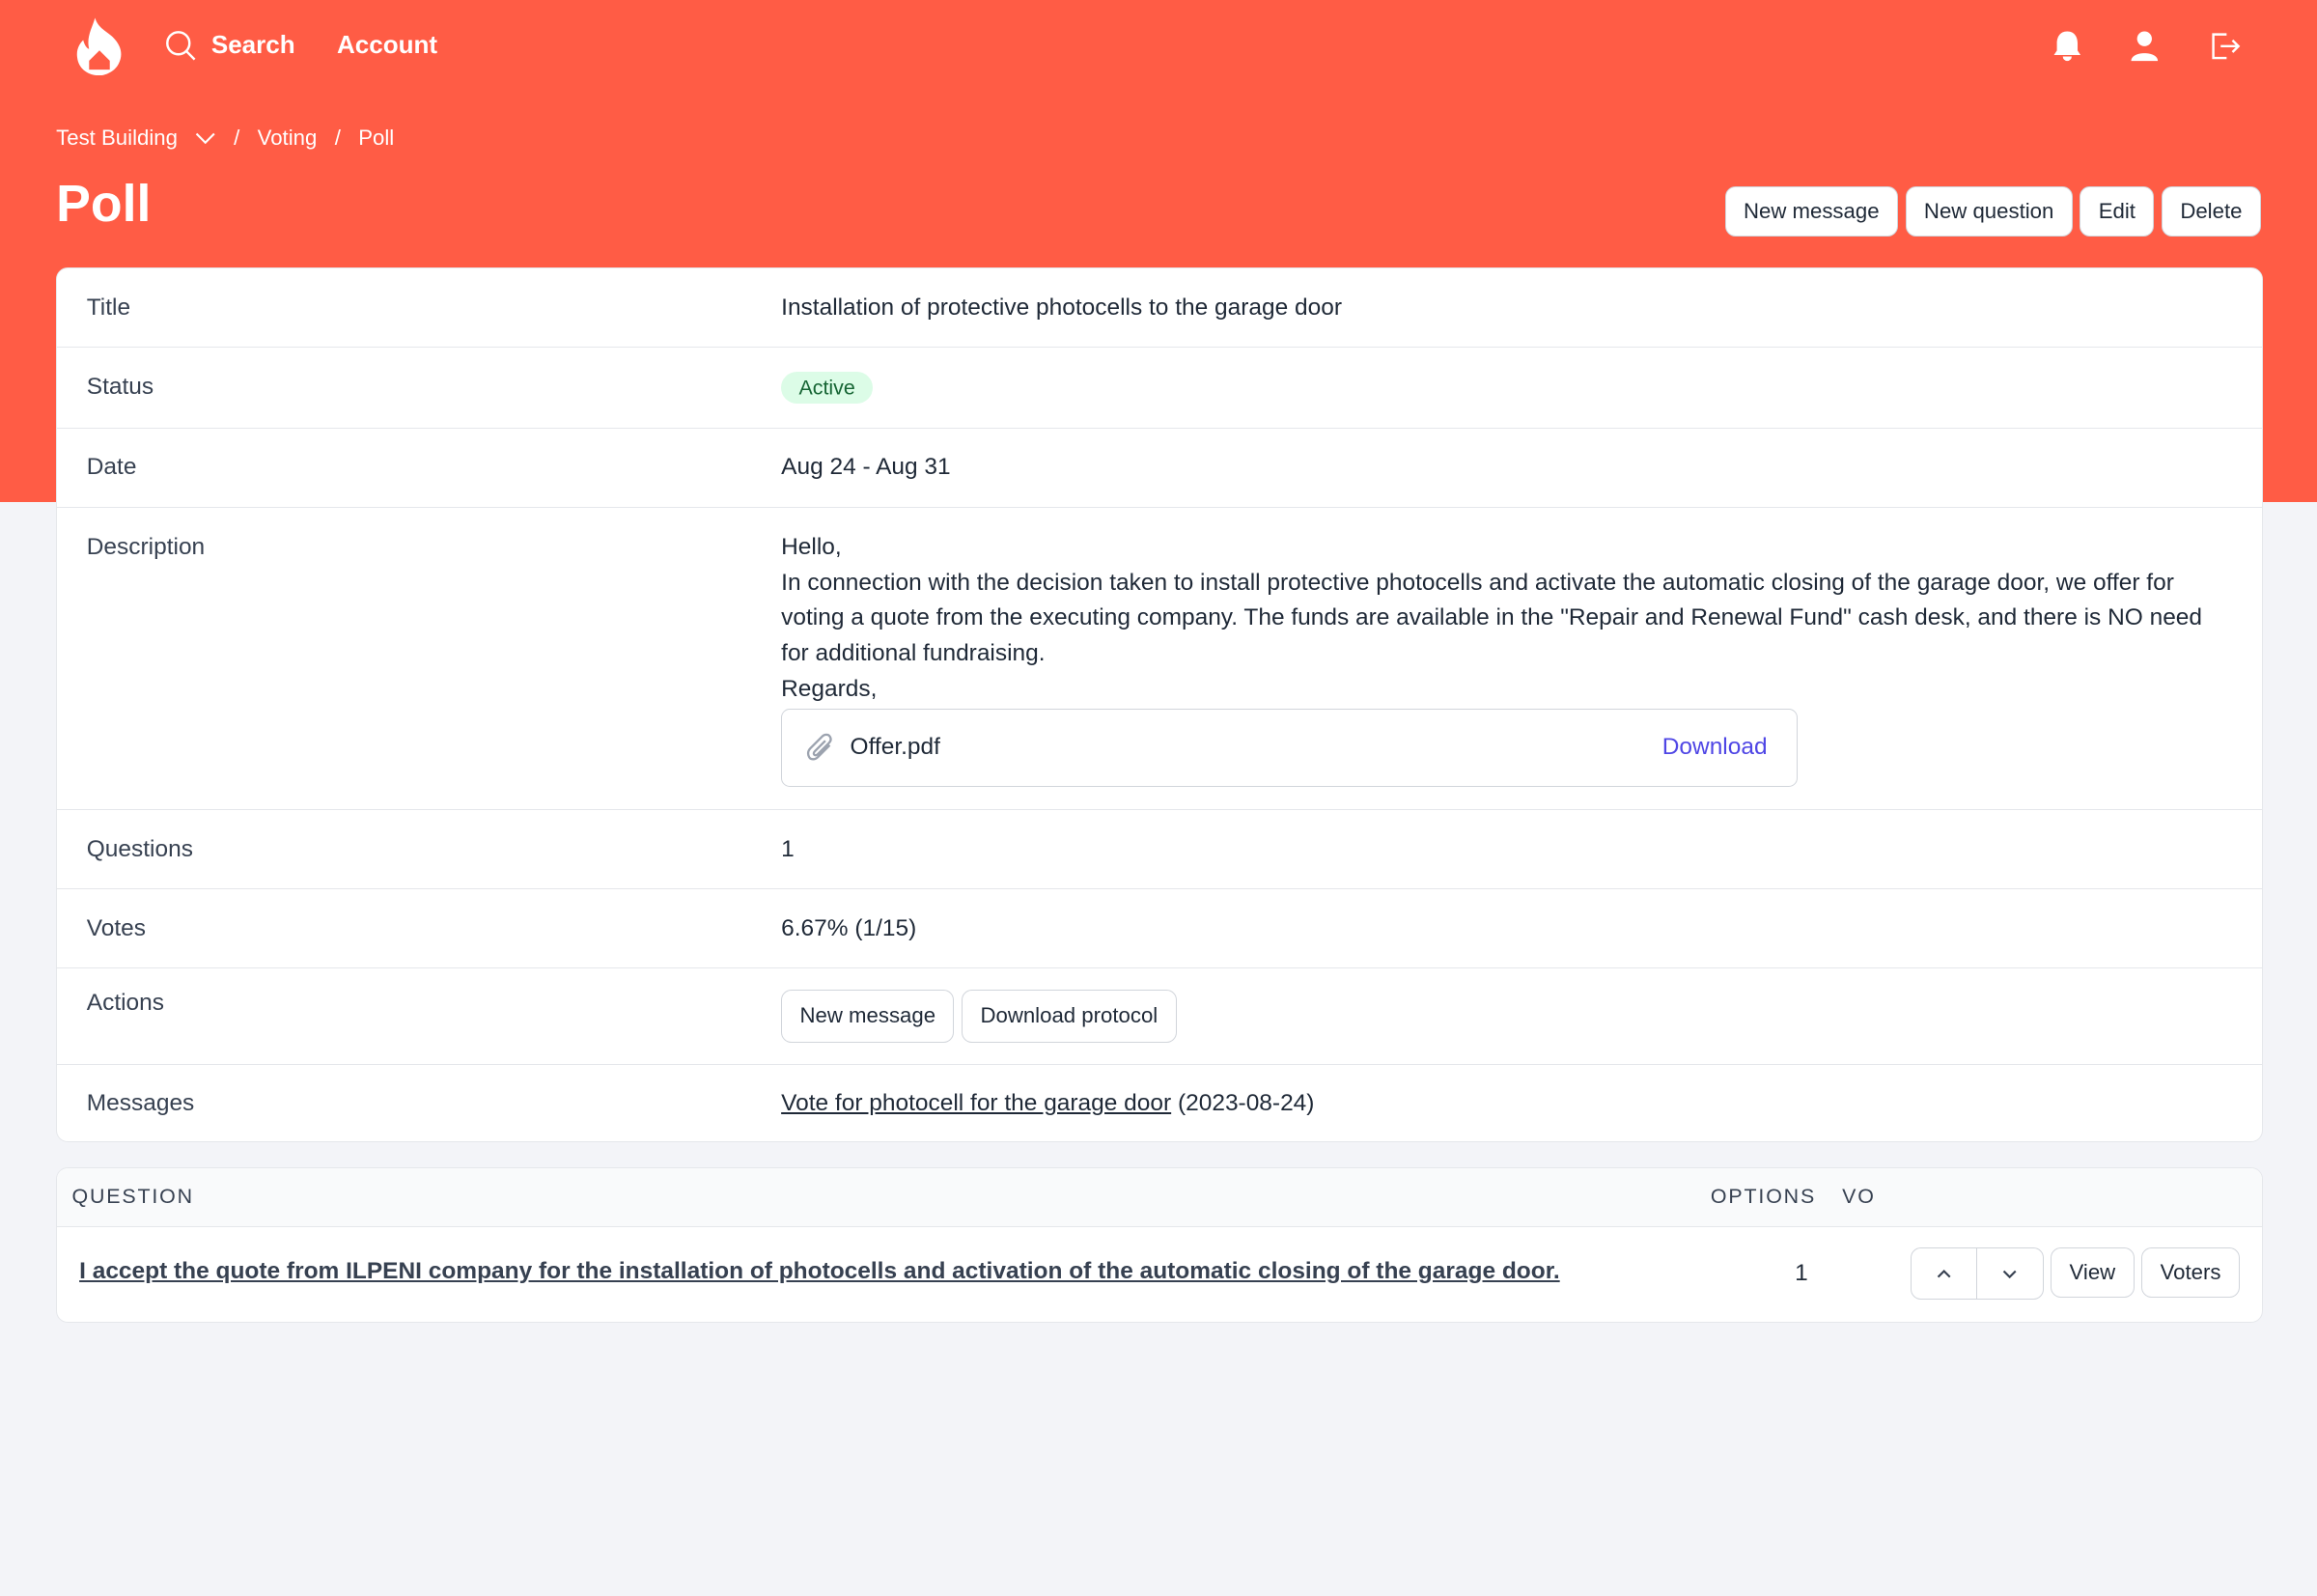 The height and width of the screenshot is (1596, 2317). Describe the element at coordinates (132, 1196) in the screenshot. I see `header-question: QUESTION` at that location.